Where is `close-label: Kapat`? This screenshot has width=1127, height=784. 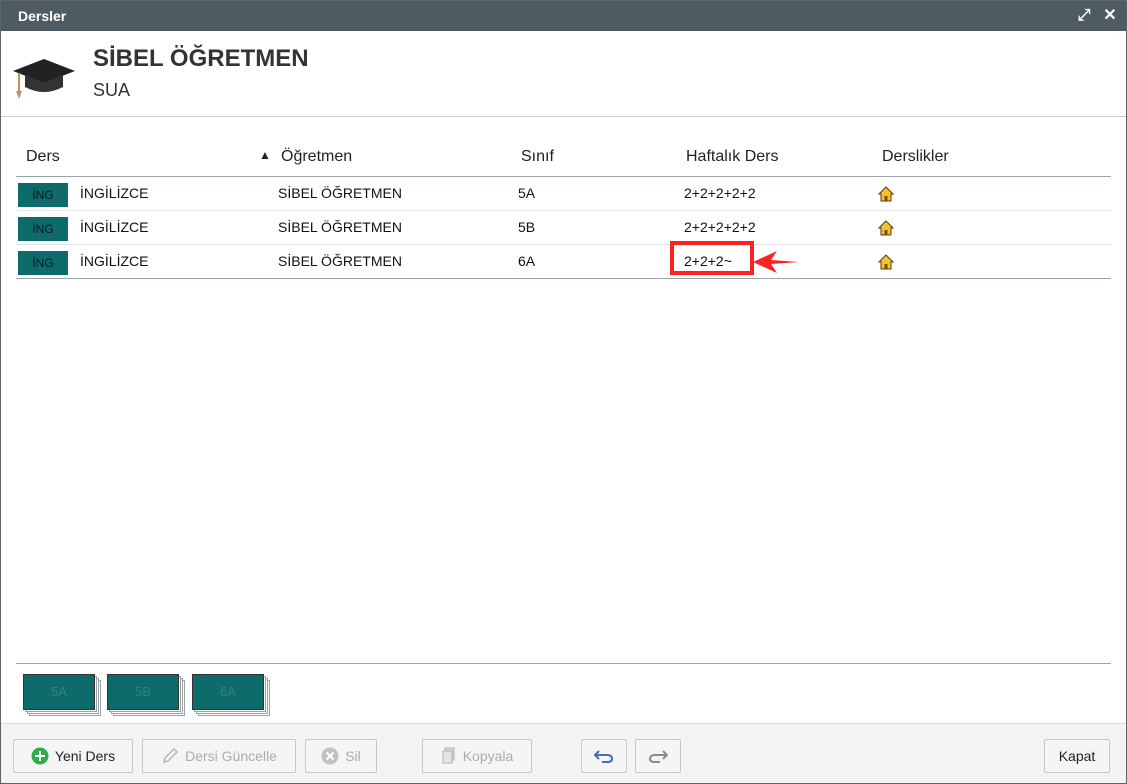 close-label: Kapat is located at coordinates (1077, 756).